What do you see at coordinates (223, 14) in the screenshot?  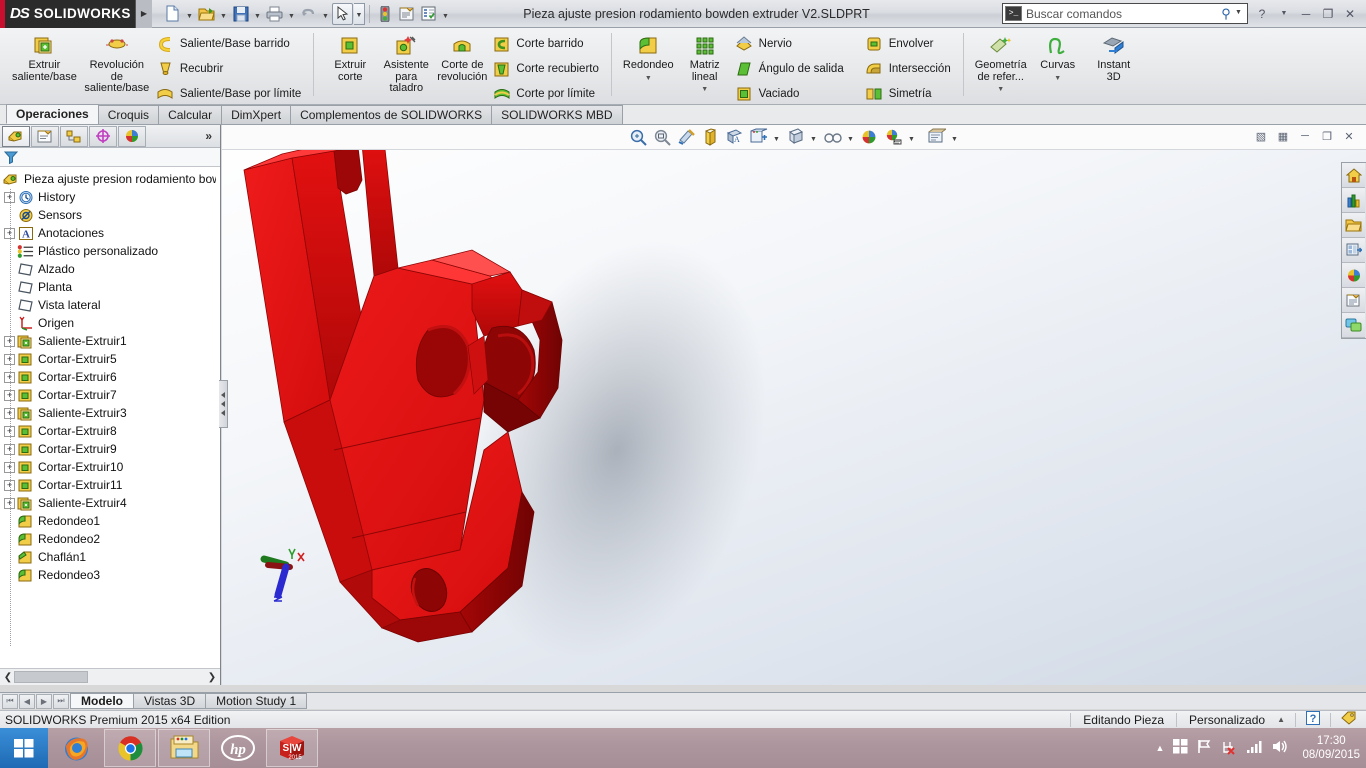 I see `open-document-caret: ▼` at bounding box center [223, 14].